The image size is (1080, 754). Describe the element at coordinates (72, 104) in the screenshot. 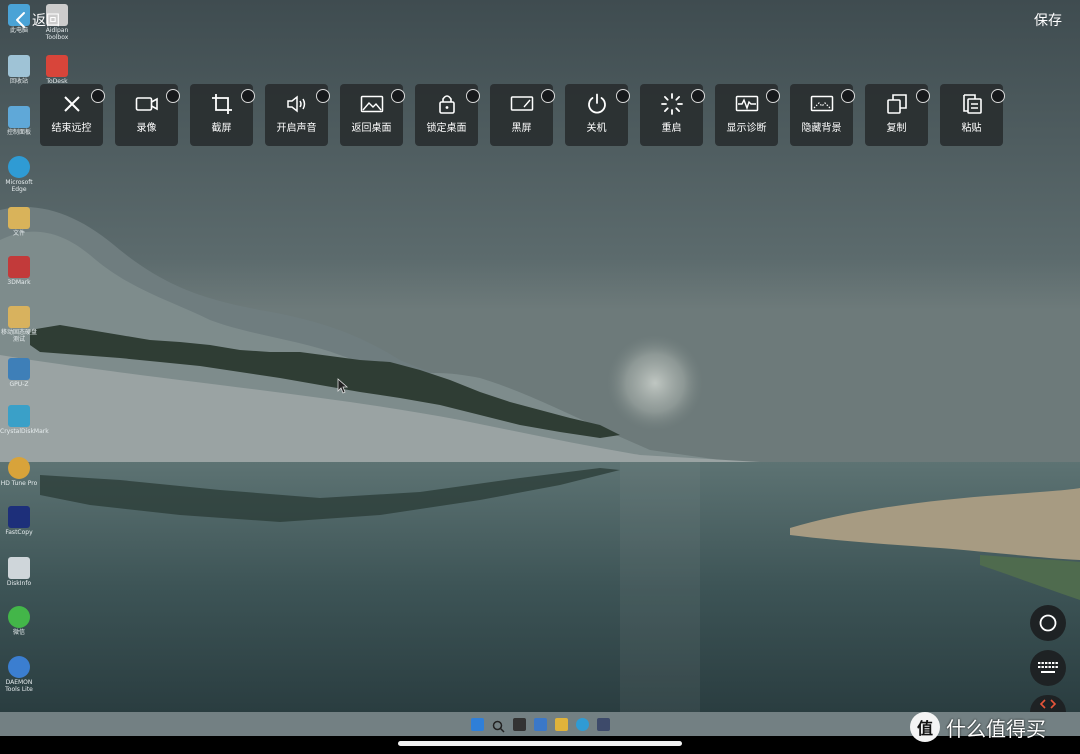

I see `close-icon` at that location.